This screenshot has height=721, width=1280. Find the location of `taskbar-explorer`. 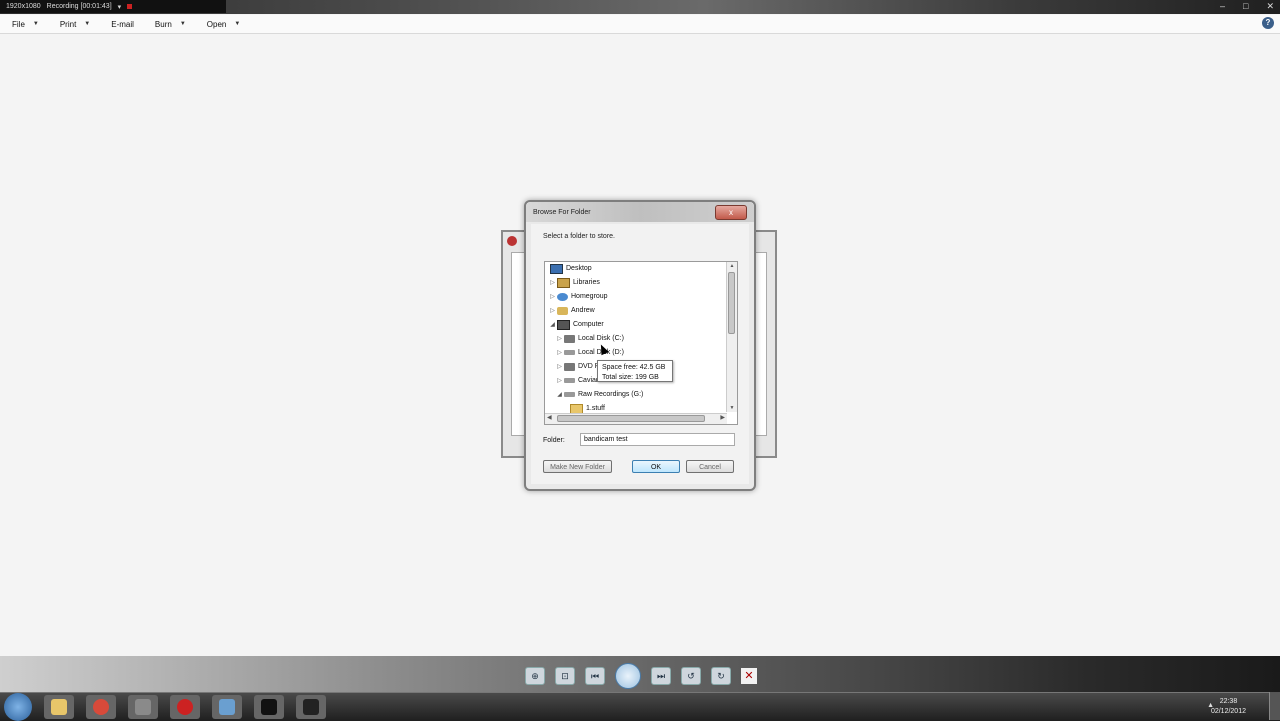

taskbar-explorer is located at coordinates (59, 707).